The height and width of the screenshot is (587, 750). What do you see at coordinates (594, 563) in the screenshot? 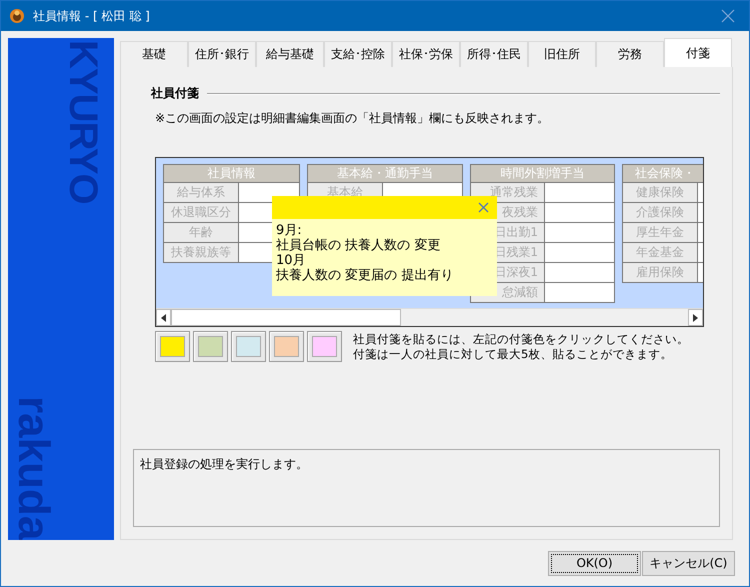
I see `dialog-button: OK(O)` at bounding box center [594, 563].